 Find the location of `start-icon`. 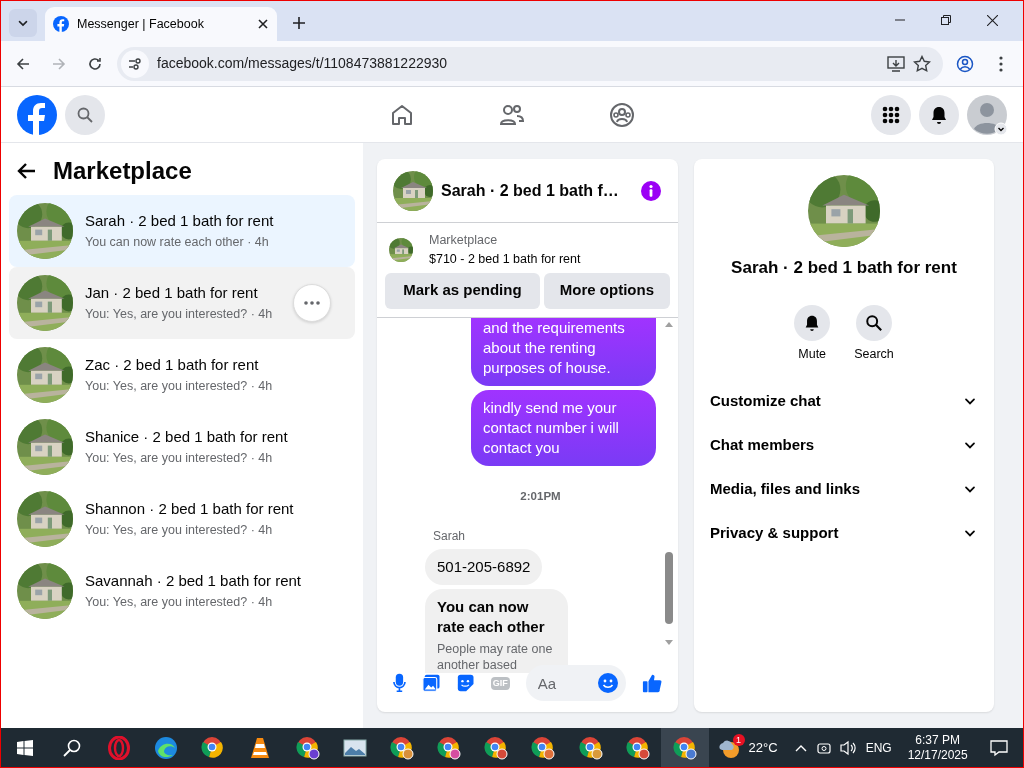

start-icon is located at coordinates (24, 748).